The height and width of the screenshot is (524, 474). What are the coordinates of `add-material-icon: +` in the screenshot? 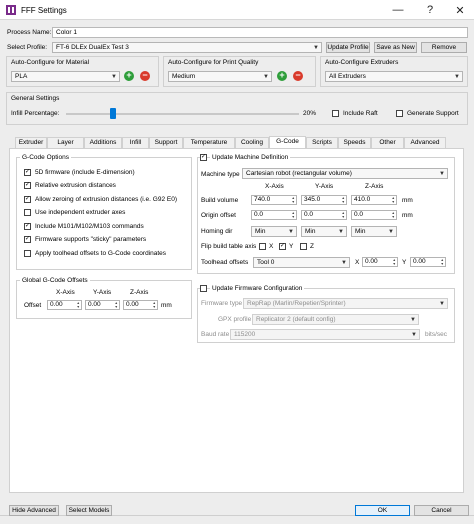 It's located at (129, 76).